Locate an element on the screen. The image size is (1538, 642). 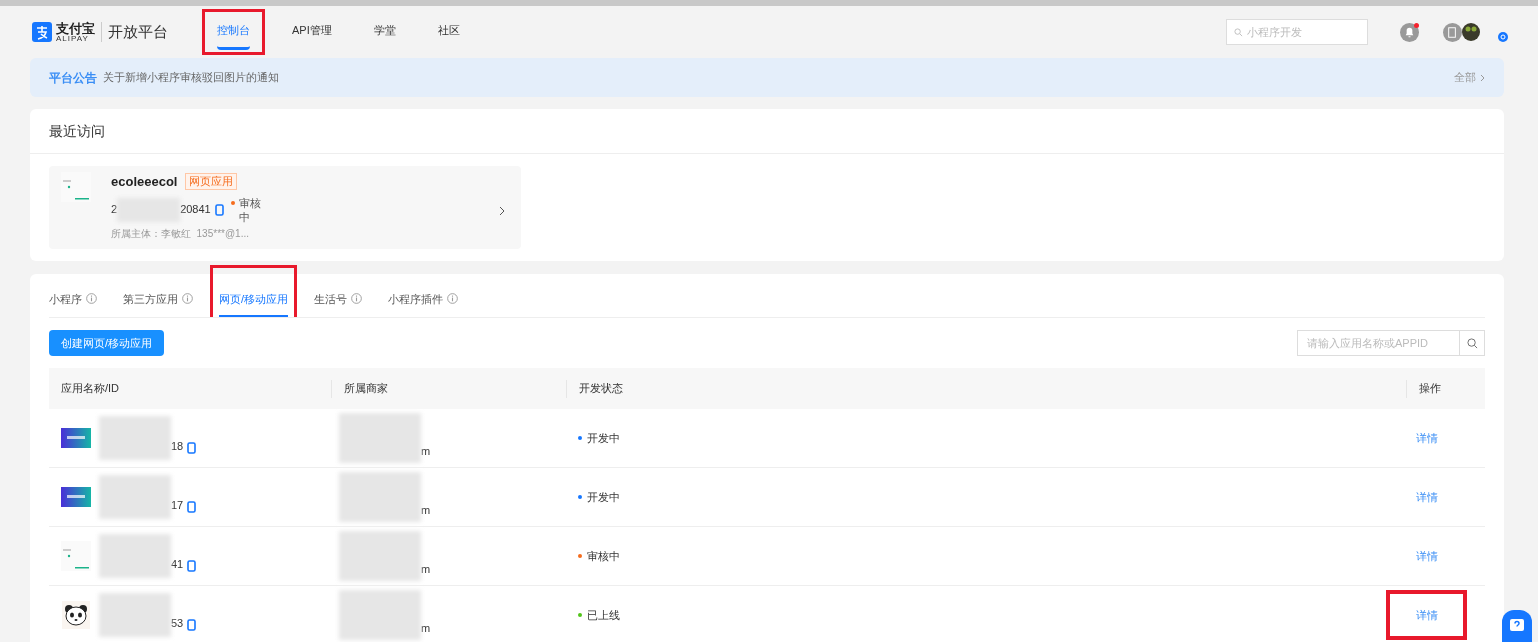
column-header: 开发状态 is located at coordinates (601, 389).